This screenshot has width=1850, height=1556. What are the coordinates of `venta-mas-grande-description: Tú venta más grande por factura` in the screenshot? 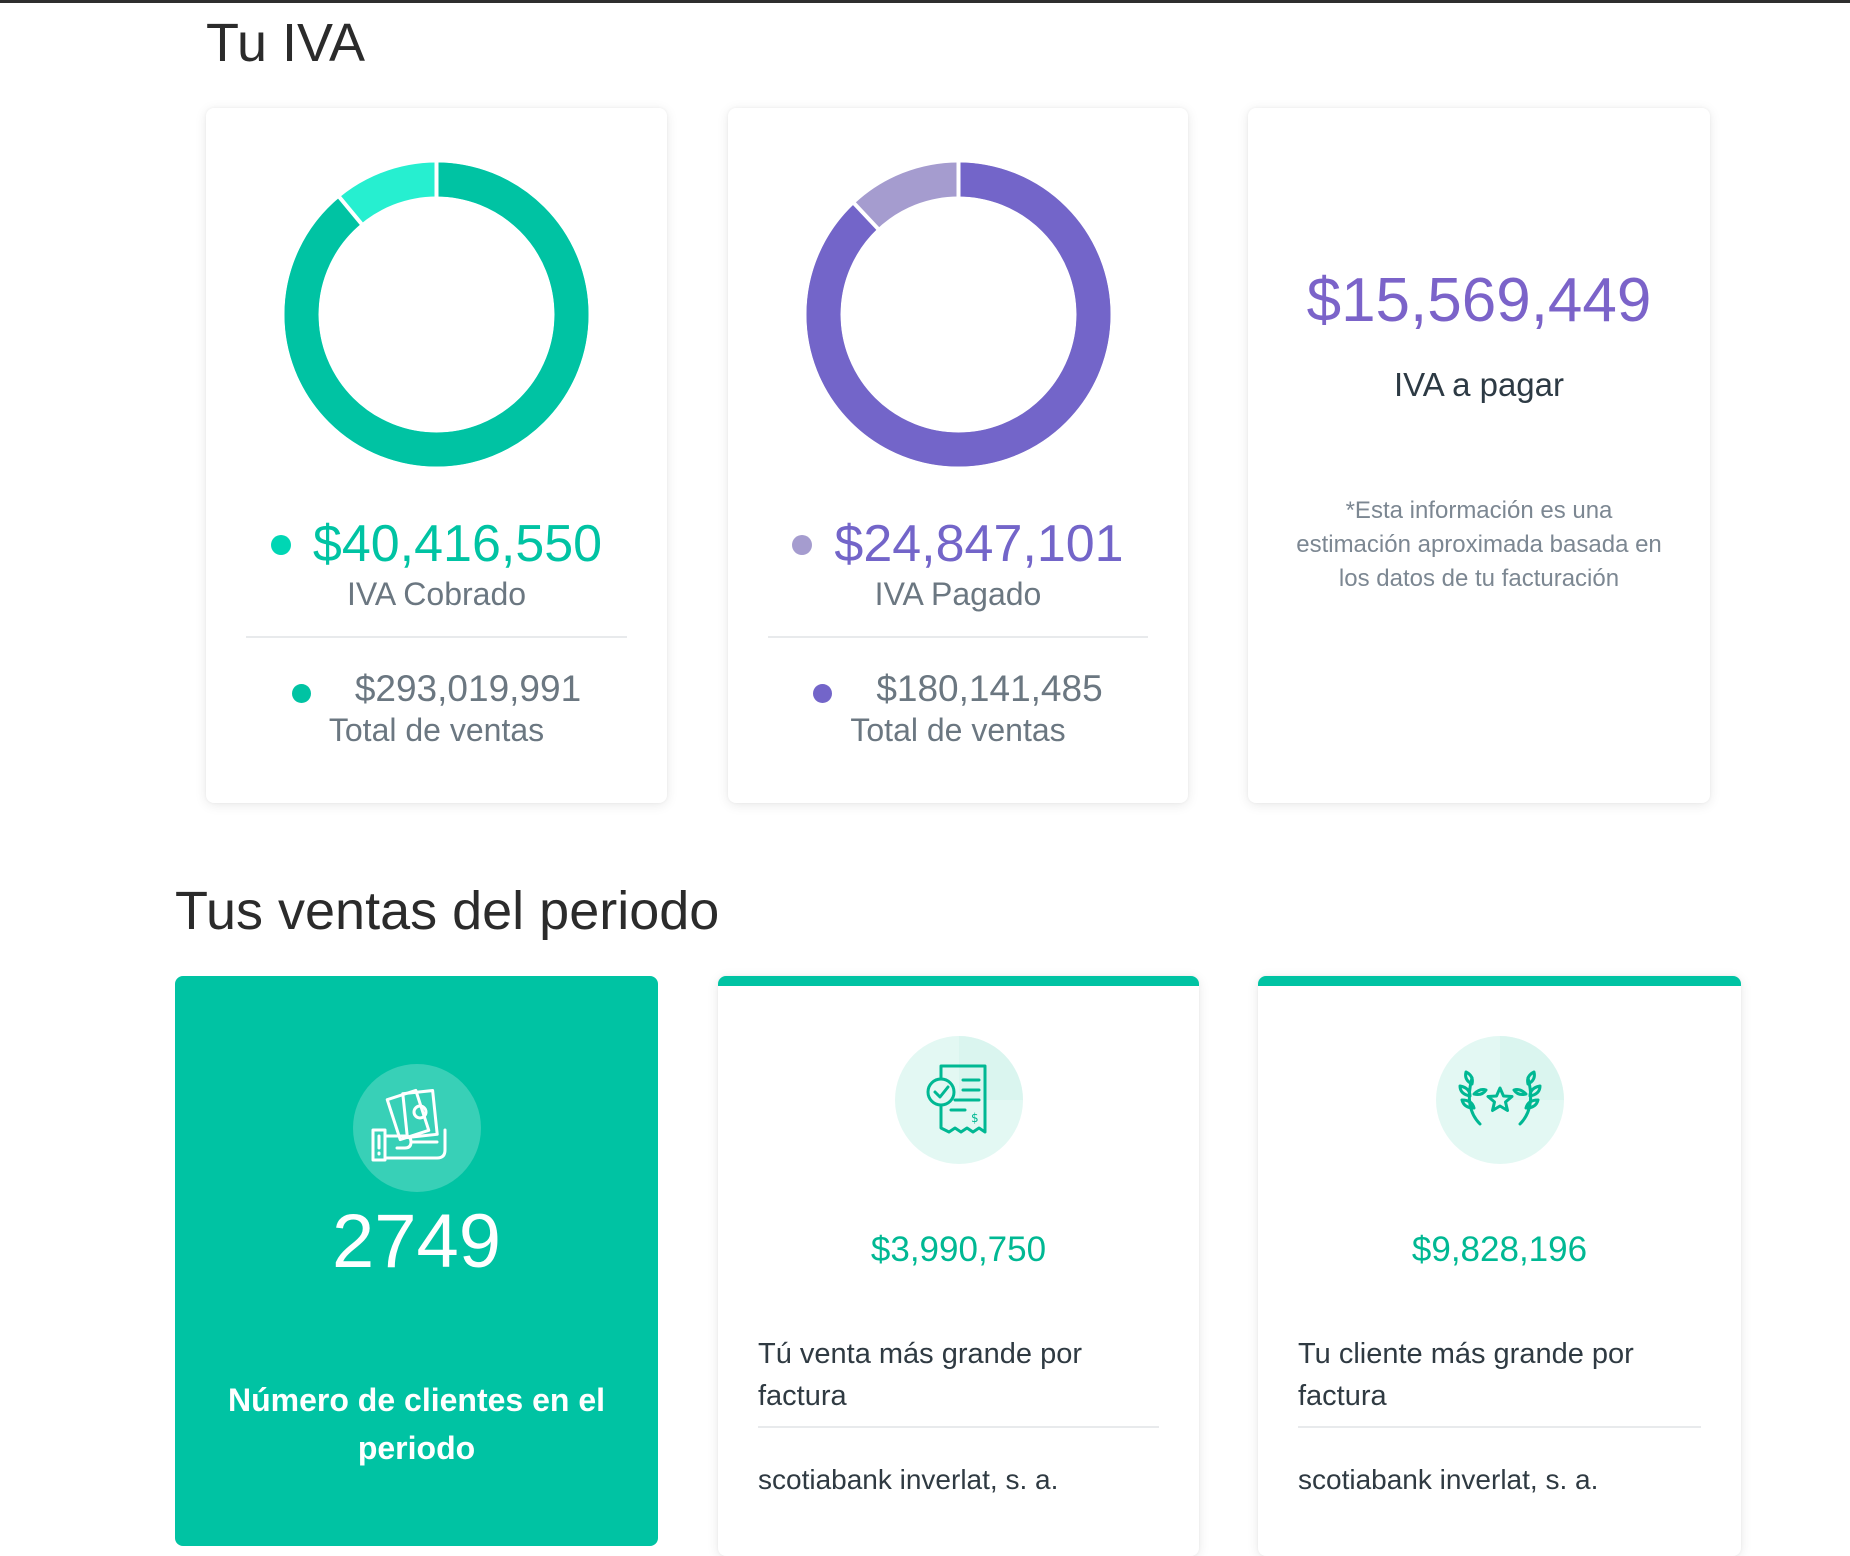 It's located at (920, 1375).